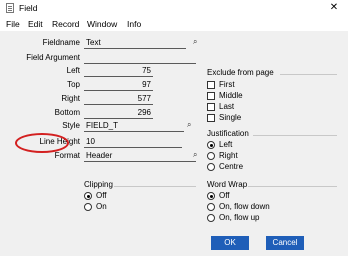 The image size is (348, 256). What do you see at coordinates (225, 96) in the screenshot?
I see `exclude-middle-option: Middle` at bounding box center [225, 96].